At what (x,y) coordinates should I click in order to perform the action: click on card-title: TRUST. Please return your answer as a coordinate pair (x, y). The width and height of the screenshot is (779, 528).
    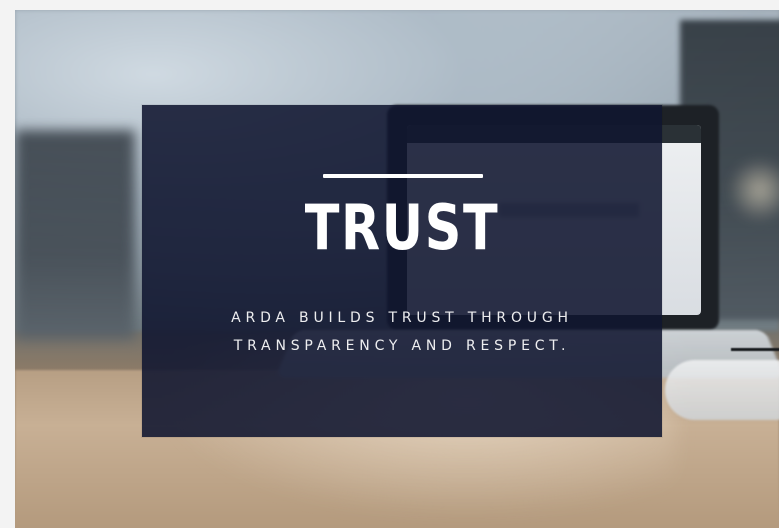
    Looking at the image, I should click on (402, 227).